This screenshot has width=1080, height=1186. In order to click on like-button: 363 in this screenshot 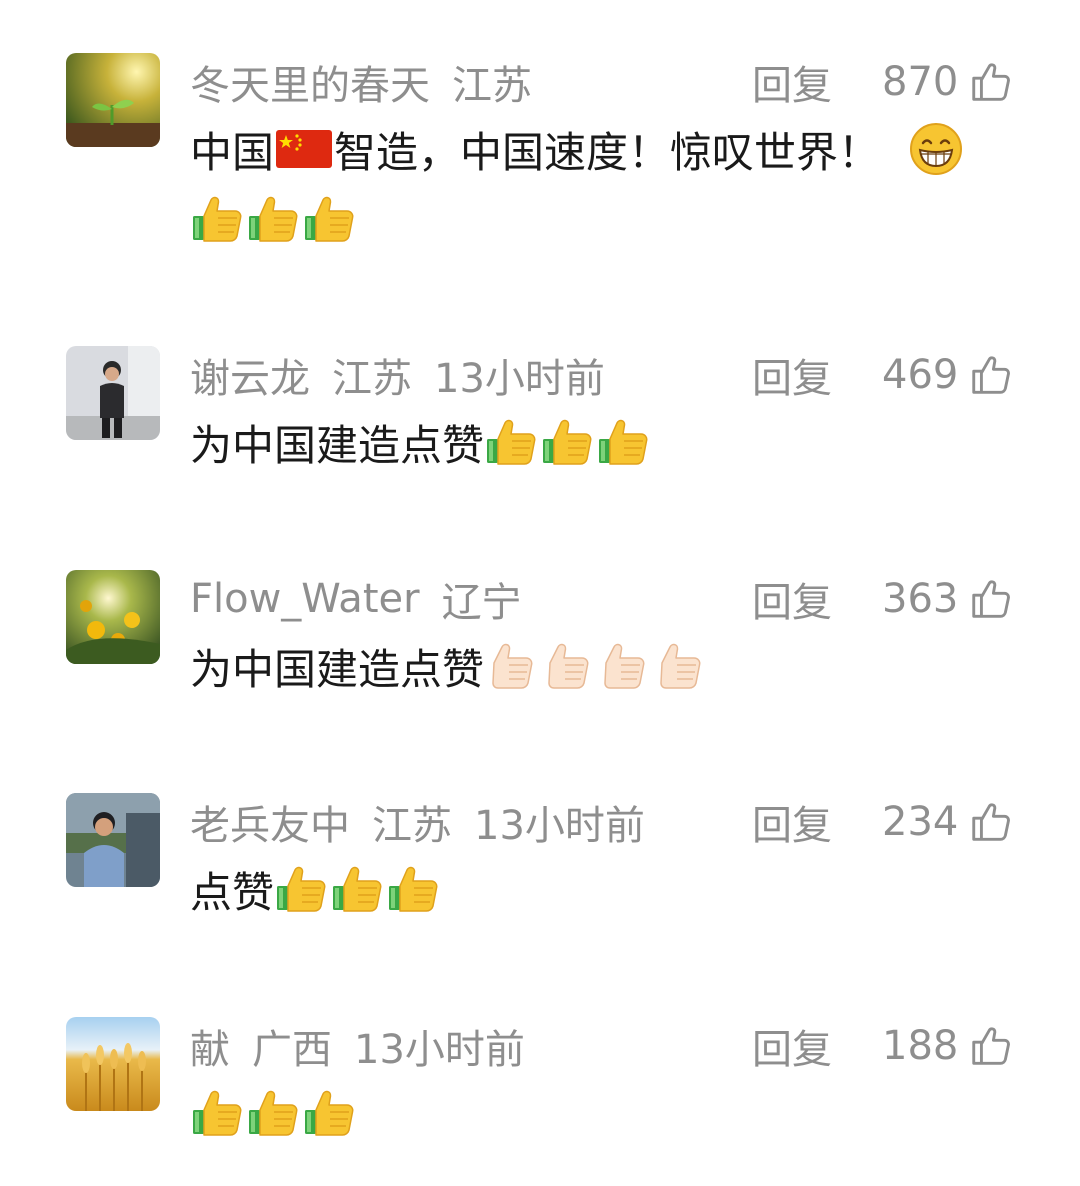, I will do `click(948, 599)`.